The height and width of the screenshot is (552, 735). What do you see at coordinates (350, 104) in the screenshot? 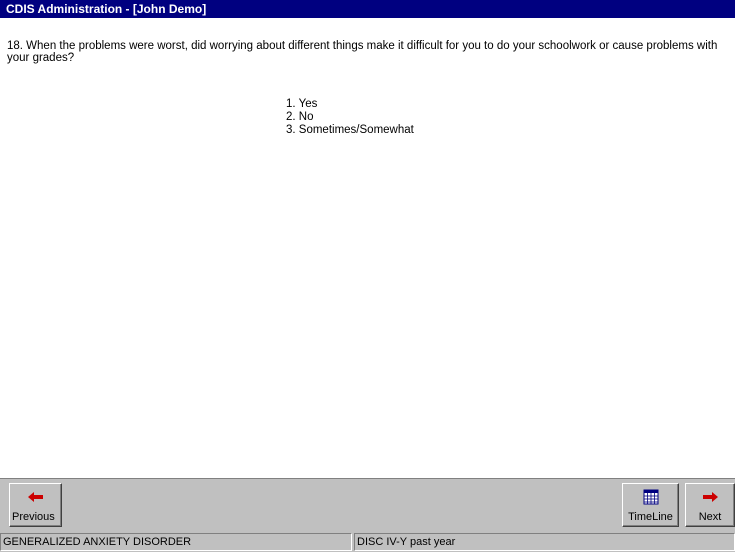
I see `option-yes: 1. Yes` at bounding box center [350, 104].